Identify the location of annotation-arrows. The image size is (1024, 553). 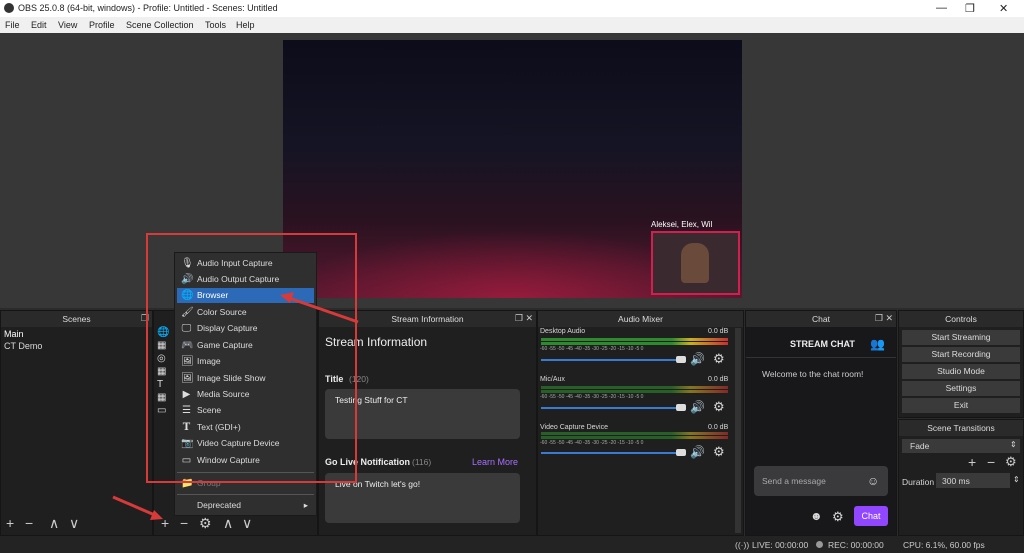
(235, 406).